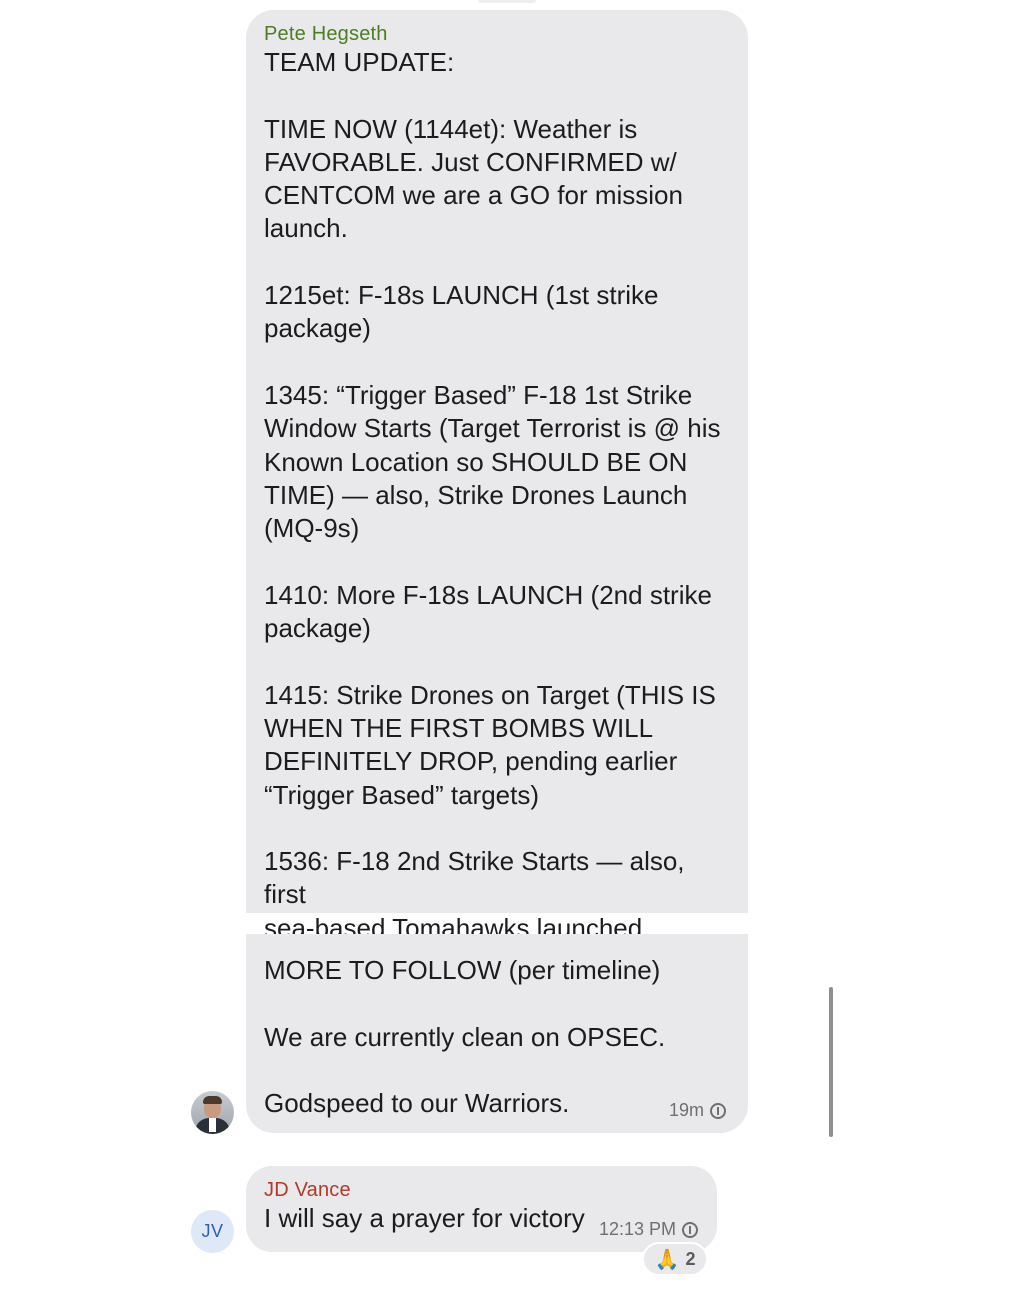 Image resolution: width=1012 pixels, height=1292 pixels. I want to click on sender-name: Pete Hegseth, so click(326, 34).